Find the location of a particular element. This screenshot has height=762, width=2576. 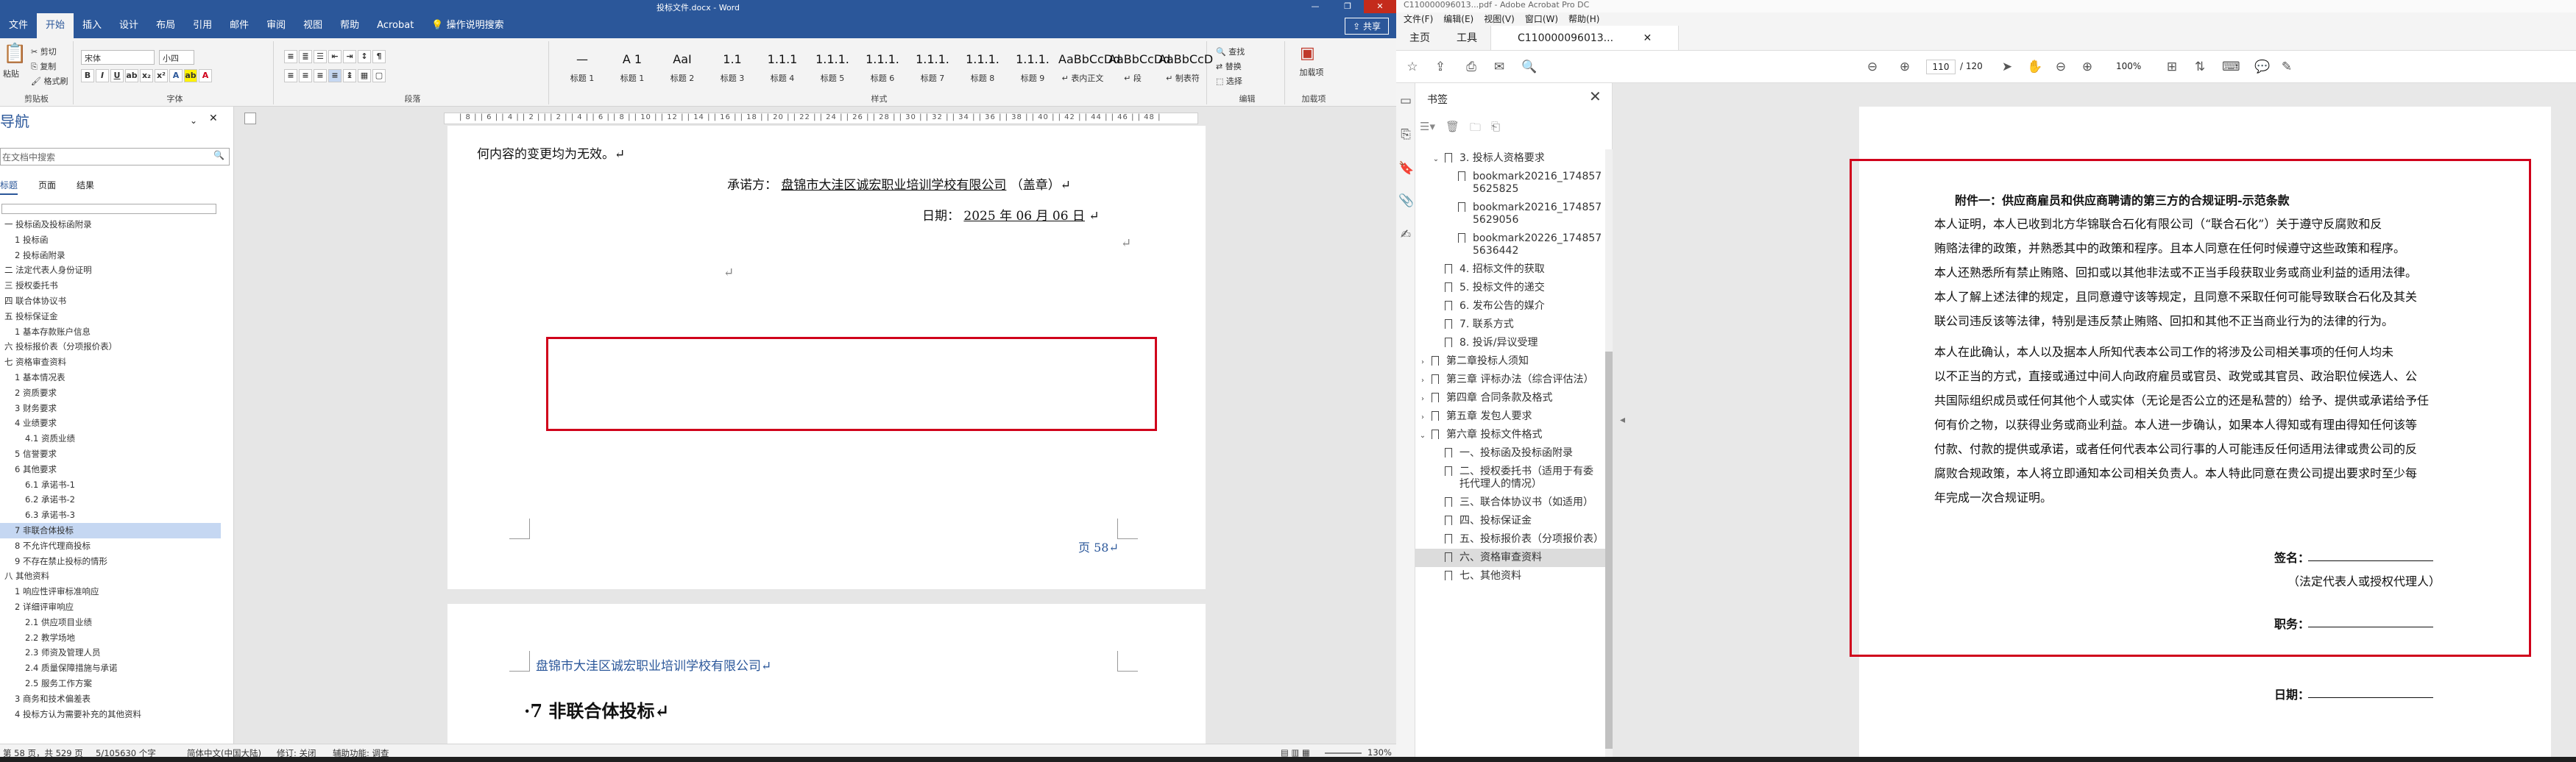

nav-heading-item: 六 投标报价表（分项报价表） is located at coordinates (111, 347).